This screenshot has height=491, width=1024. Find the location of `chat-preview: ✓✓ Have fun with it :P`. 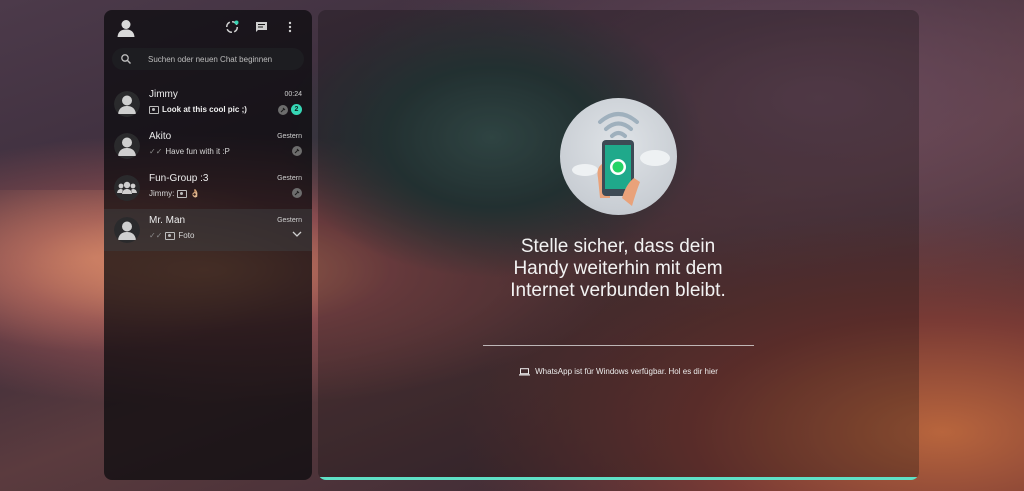

chat-preview: ✓✓ Have fun with it :P is located at coordinates (189, 151).